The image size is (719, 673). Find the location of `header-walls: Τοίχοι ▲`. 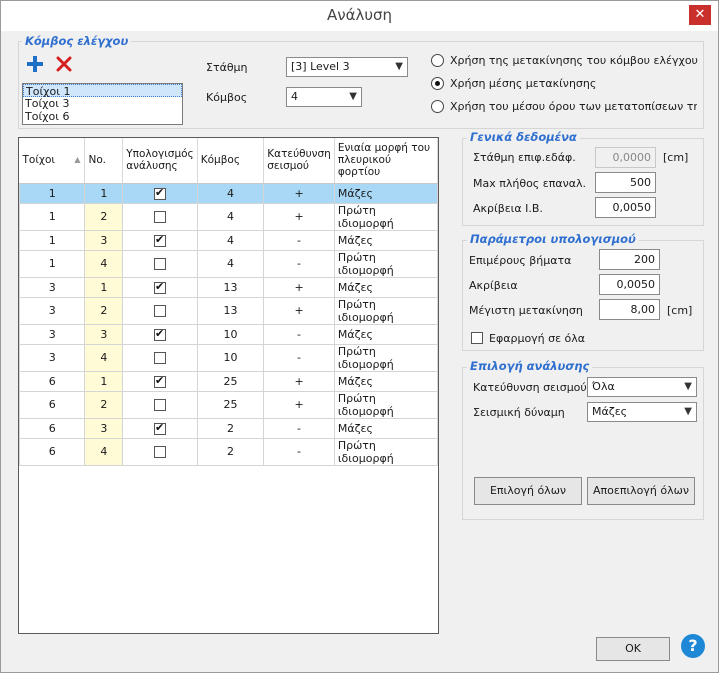

header-walls: Τοίχοι ▲ is located at coordinates (52, 161).